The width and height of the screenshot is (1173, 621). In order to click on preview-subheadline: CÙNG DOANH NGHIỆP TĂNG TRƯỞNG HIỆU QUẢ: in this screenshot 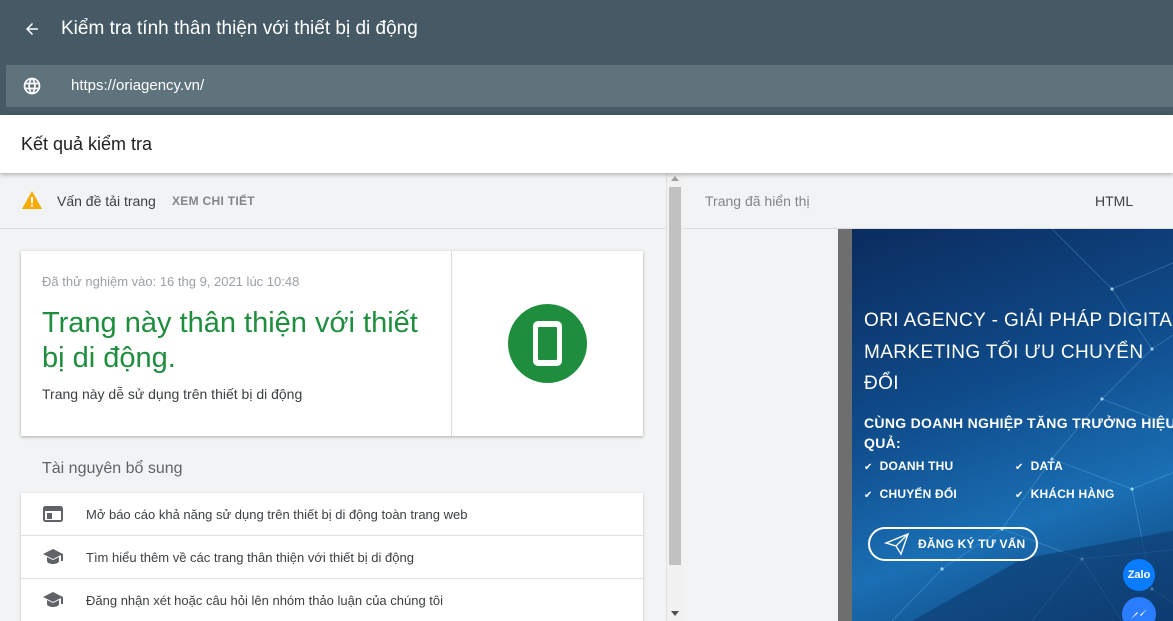, I will do `click(1018, 433)`.